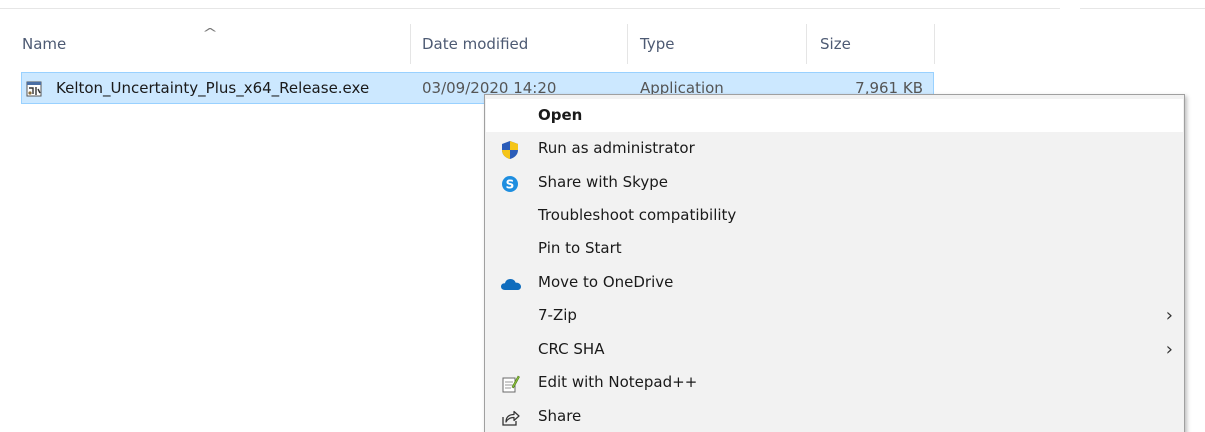 The width and height of the screenshot is (1205, 432). Describe the element at coordinates (834, 148) in the screenshot. I see `menu-item-run-as-administrator: Run as administrator` at that location.